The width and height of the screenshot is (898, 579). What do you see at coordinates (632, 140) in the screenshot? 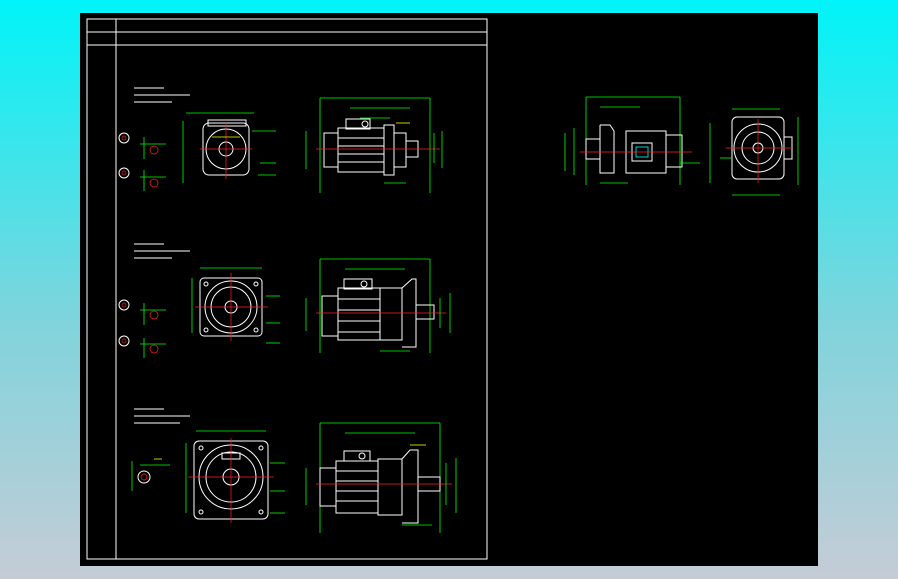
I see `right-side-view` at bounding box center [632, 140].